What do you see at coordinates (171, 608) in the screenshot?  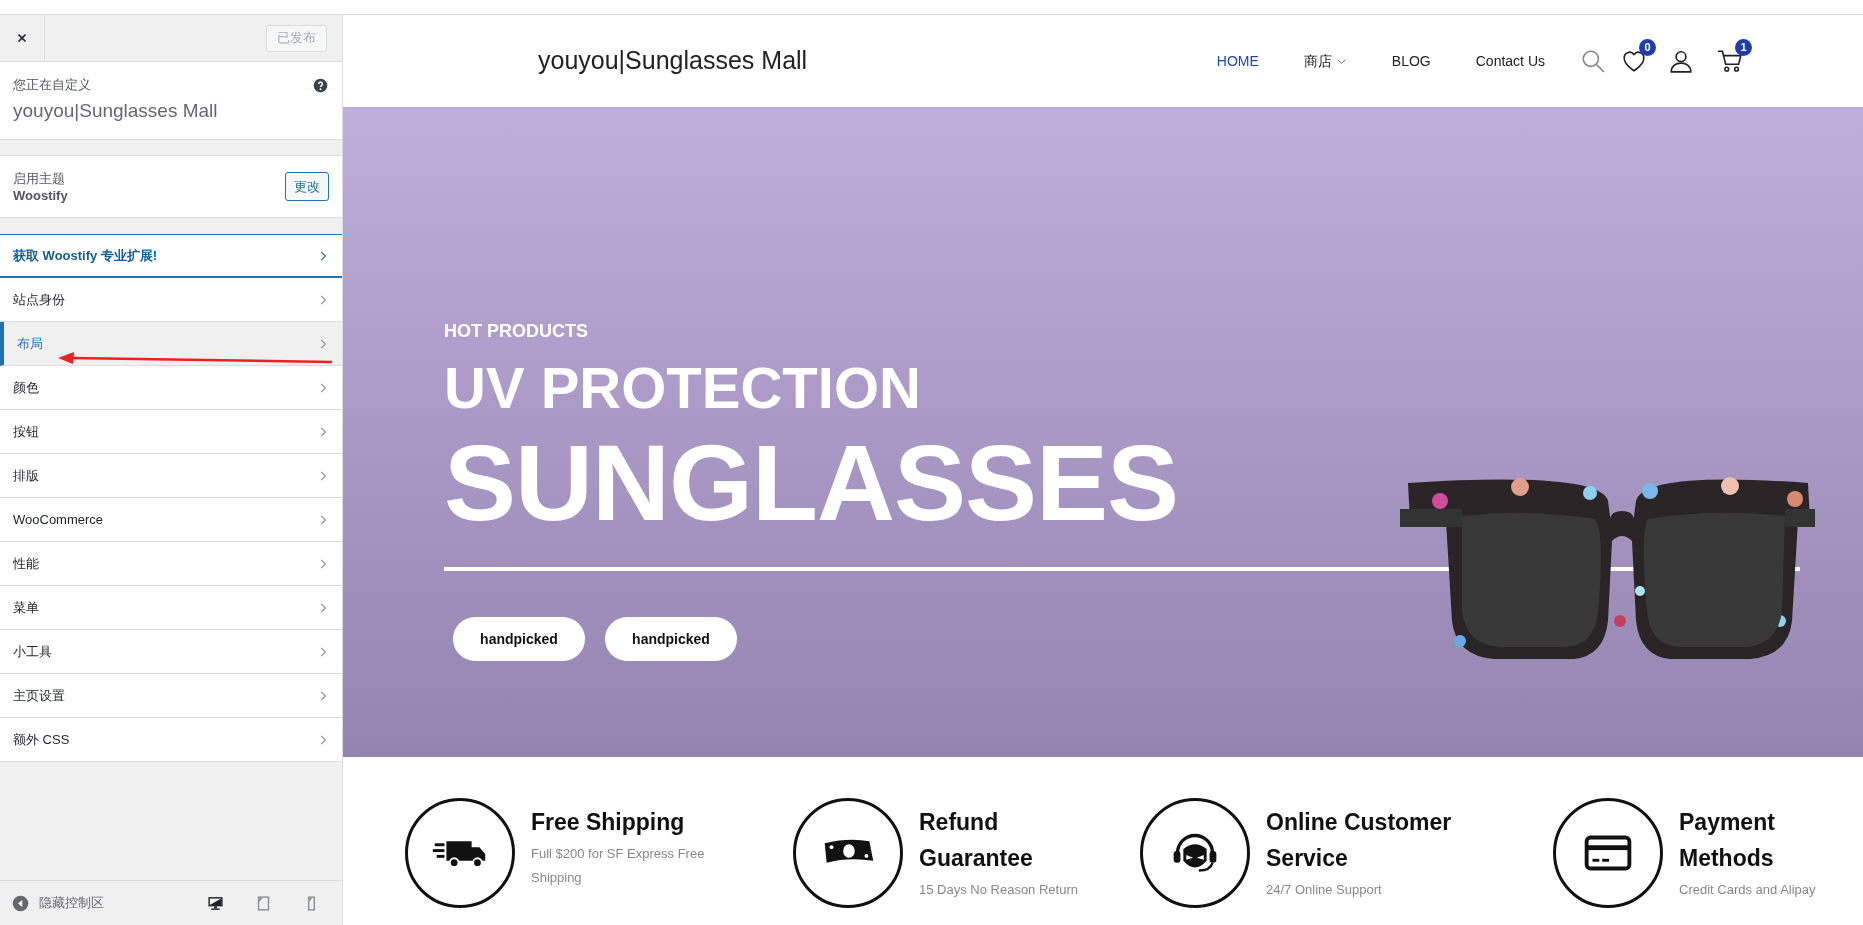 I see `section-item: 菜单` at bounding box center [171, 608].